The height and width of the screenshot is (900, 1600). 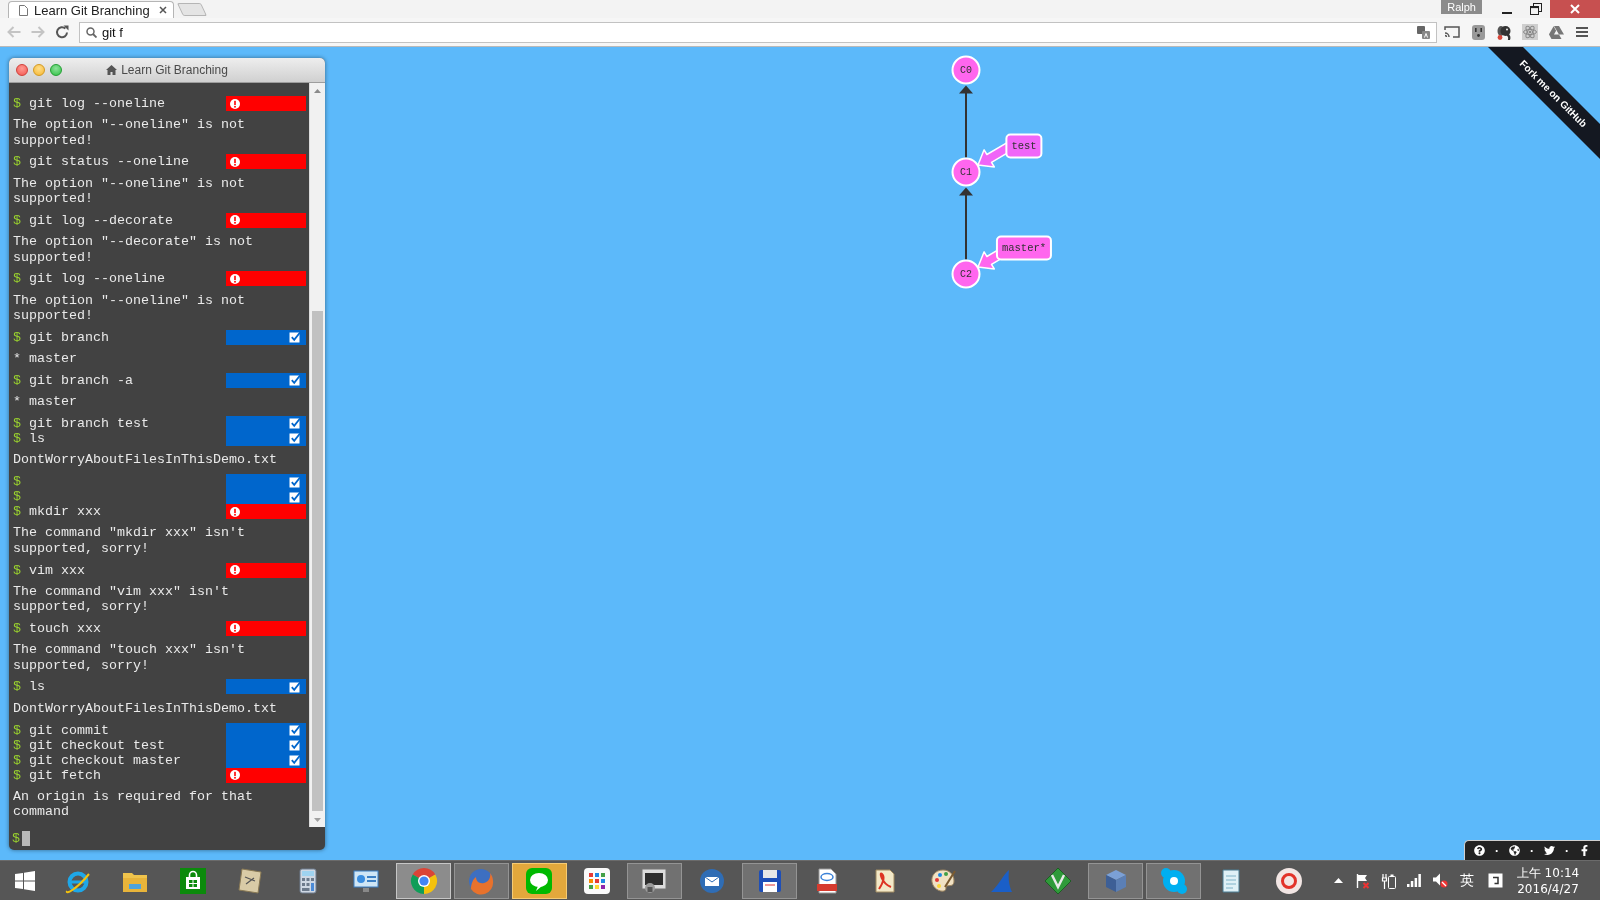 I want to click on exclamation-circle-icon, so click(x=235, y=775).